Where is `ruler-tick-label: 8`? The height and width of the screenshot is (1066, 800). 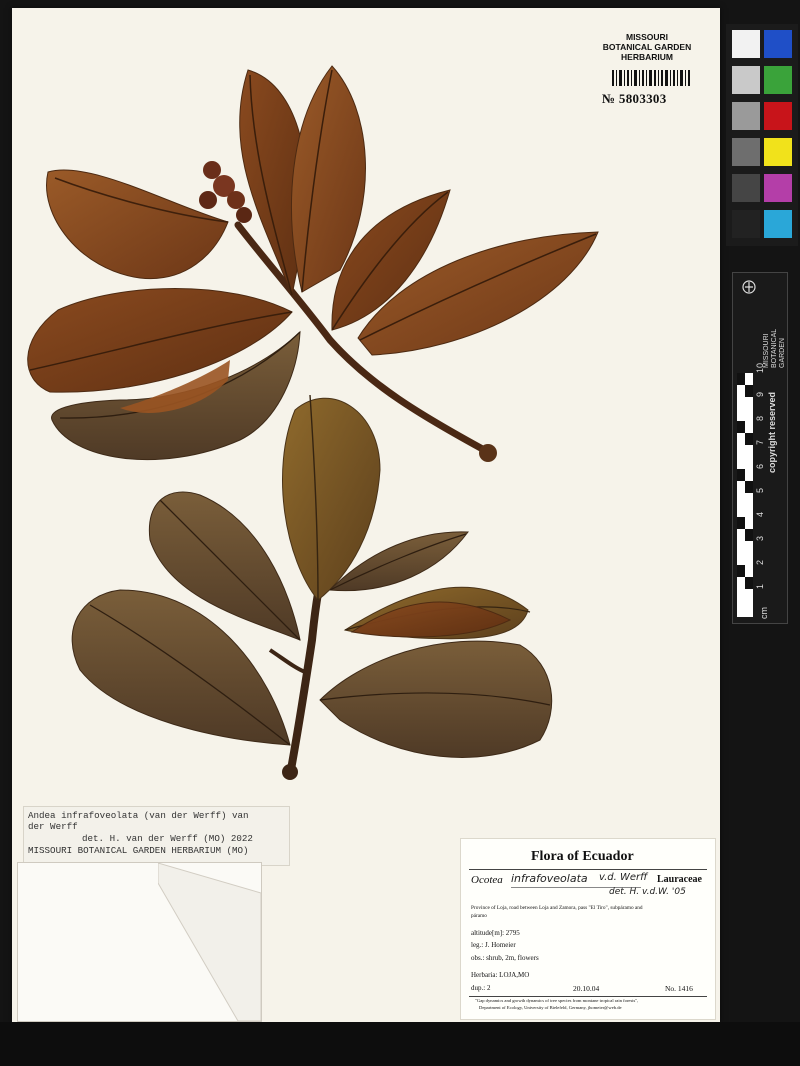 ruler-tick-label: 8 is located at coordinates (760, 418).